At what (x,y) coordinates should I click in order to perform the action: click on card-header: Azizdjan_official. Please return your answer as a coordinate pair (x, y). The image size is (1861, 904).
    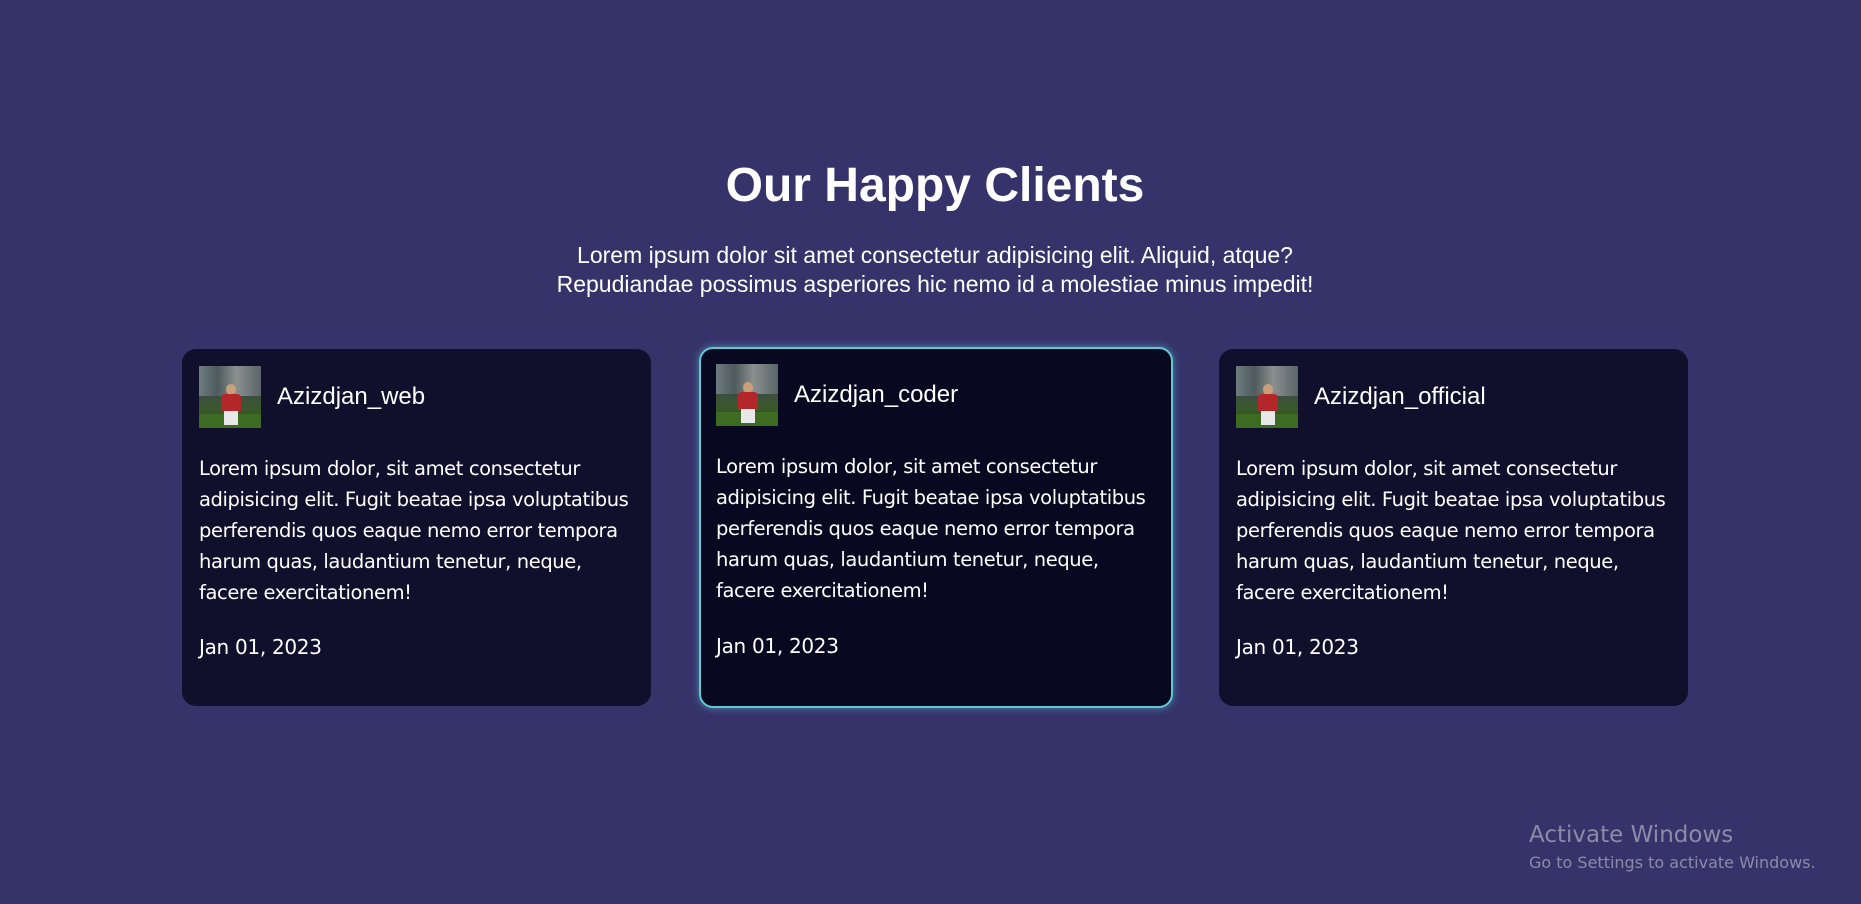
    Looking at the image, I should click on (1361, 397).